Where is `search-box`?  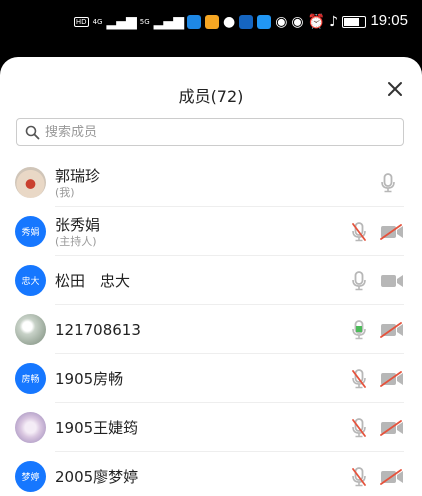 search-box is located at coordinates (210, 132).